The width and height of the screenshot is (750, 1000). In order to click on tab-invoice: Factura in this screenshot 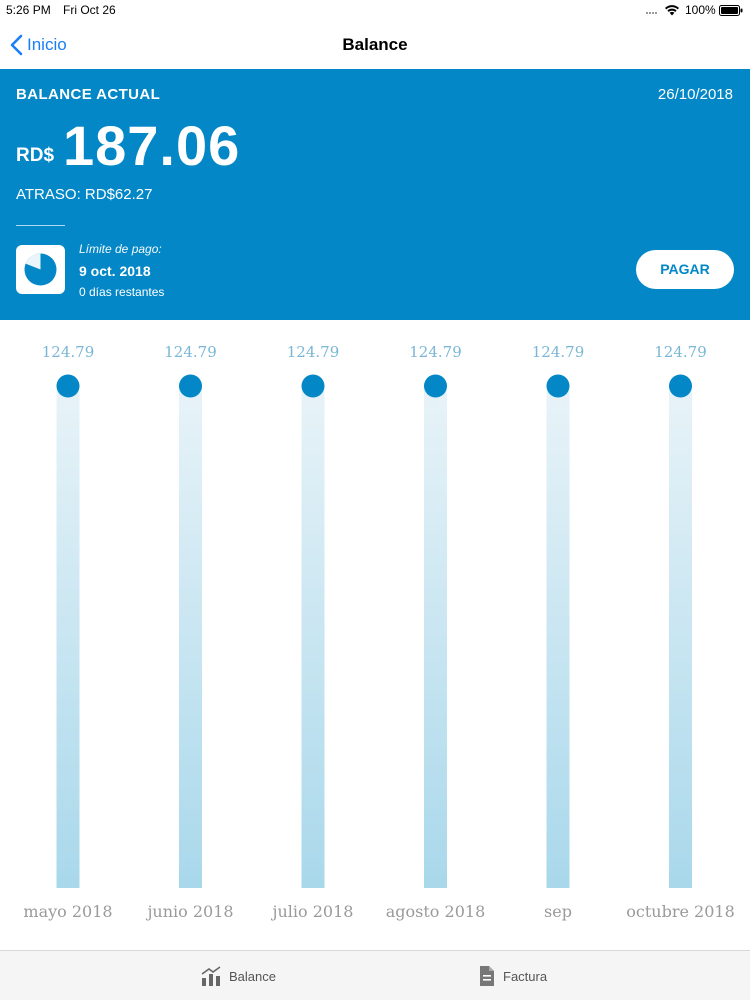, I will do `click(512, 975)`.